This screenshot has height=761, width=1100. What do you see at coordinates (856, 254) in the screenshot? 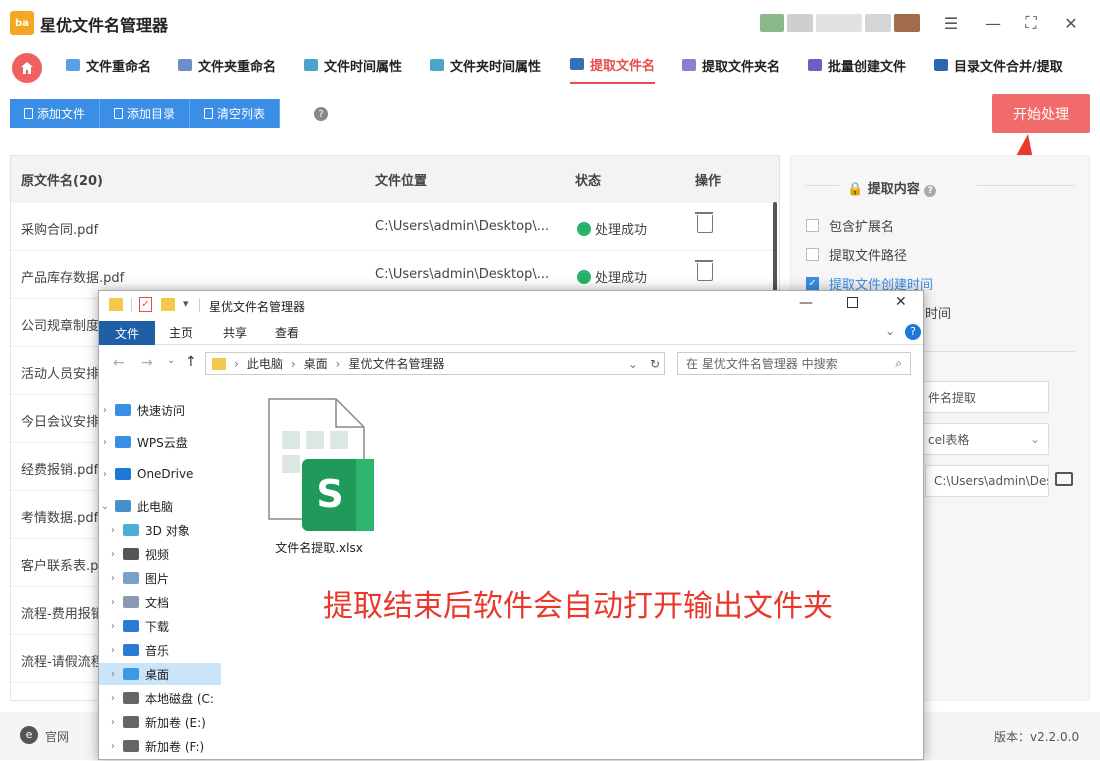
I see `option-extract-path: 提取文件路径` at bounding box center [856, 254].